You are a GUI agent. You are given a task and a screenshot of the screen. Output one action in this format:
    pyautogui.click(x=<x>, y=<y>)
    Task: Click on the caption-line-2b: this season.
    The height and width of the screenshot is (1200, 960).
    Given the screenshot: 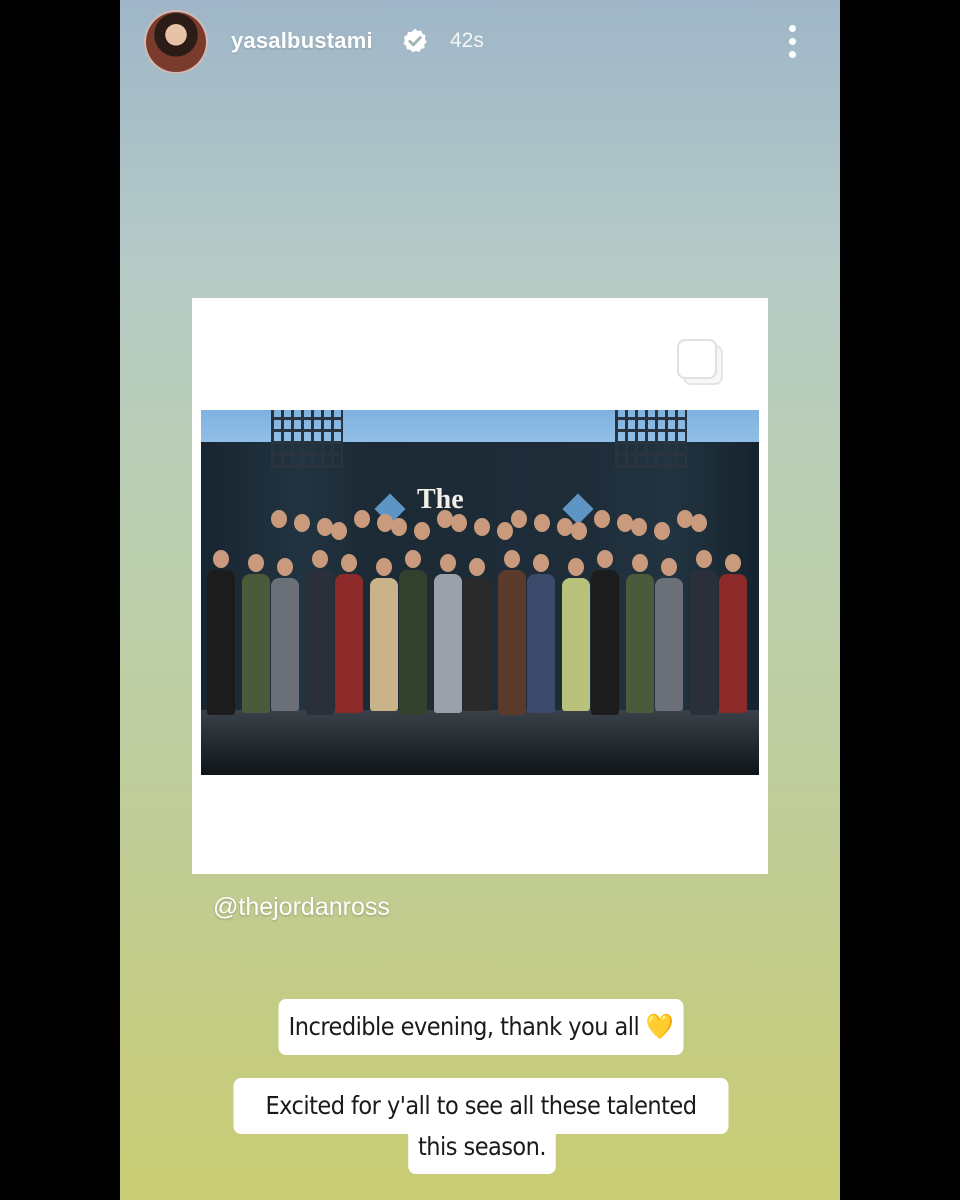 What is the action you would take?
    pyautogui.click(x=482, y=1147)
    